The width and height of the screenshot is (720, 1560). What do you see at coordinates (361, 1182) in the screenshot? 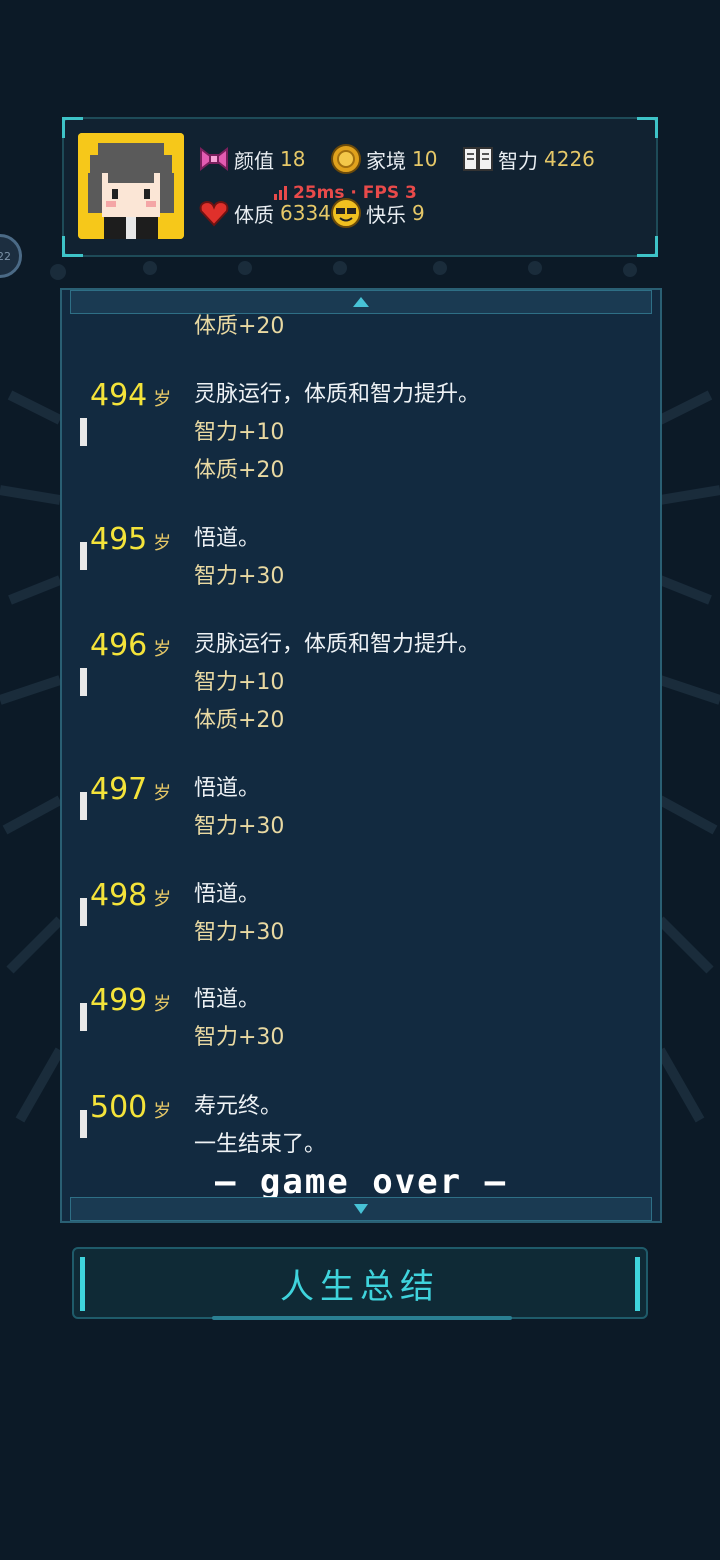
I see `game-over-text: — game over —` at bounding box center [361, 1182].